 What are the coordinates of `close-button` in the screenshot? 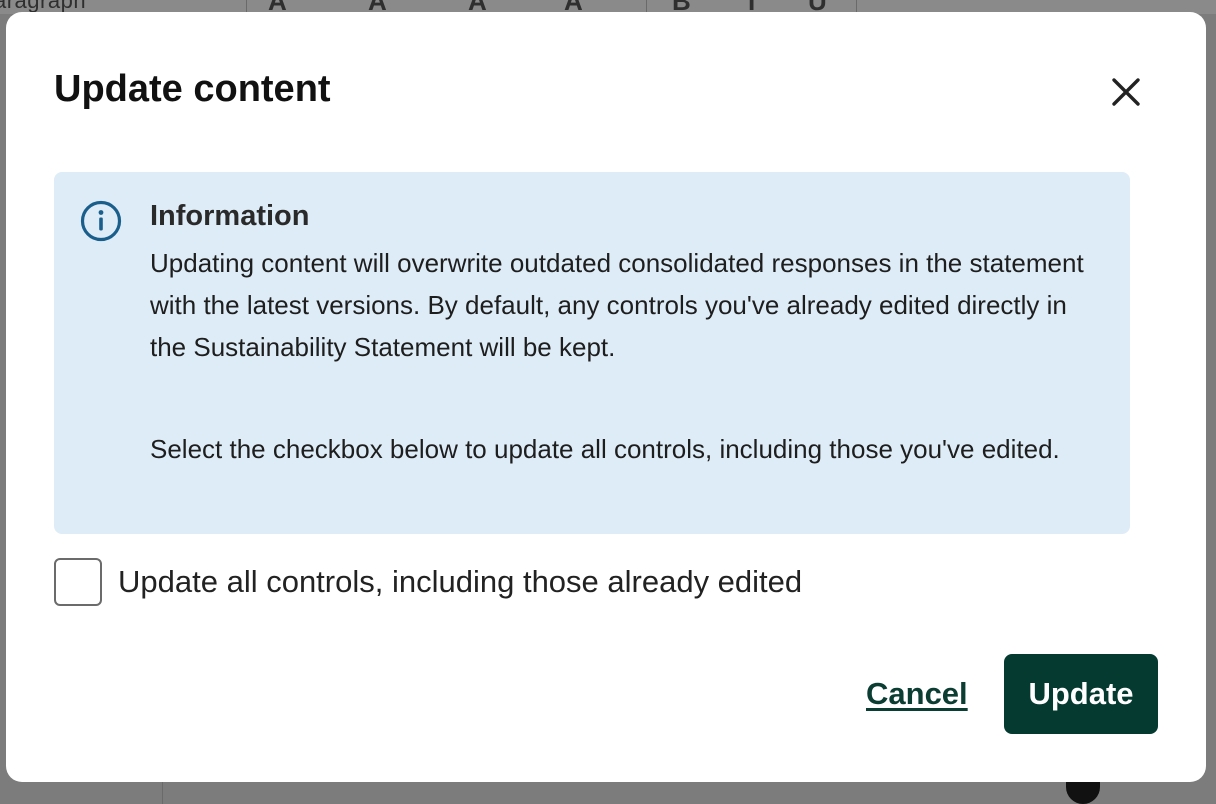 It's located at (1126, 92).